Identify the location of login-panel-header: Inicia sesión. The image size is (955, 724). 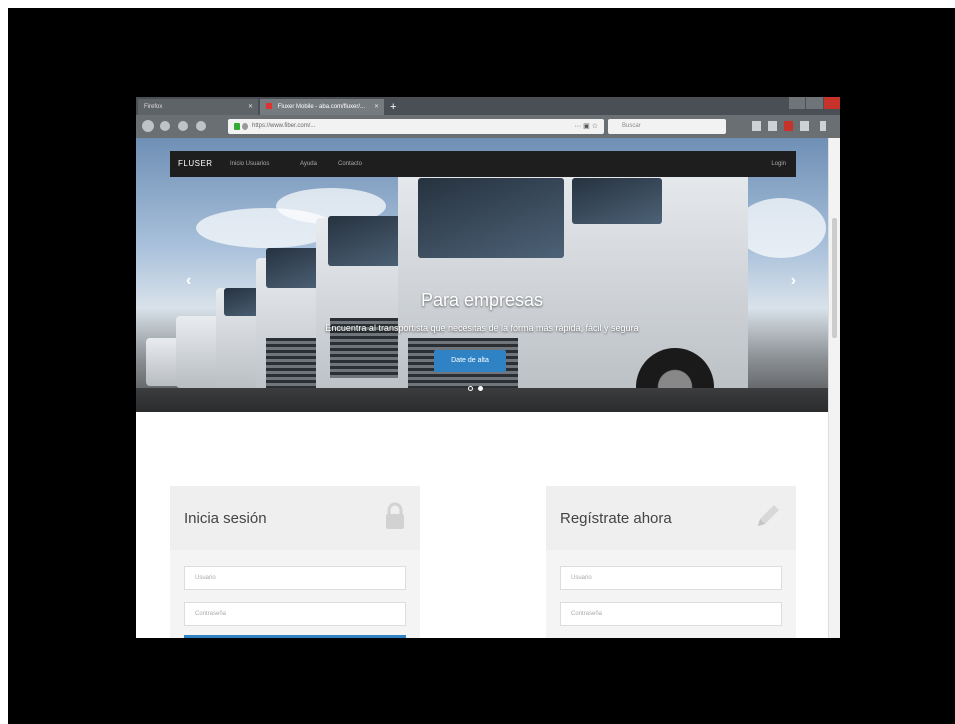
(295, 518).